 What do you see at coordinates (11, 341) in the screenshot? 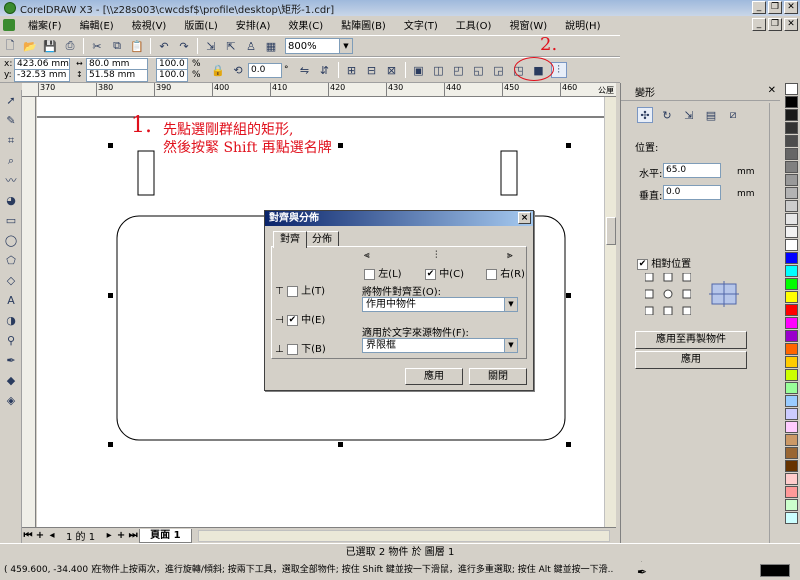
I see `eyedropper-icon: ⚲` at bounding box center [11, 341].